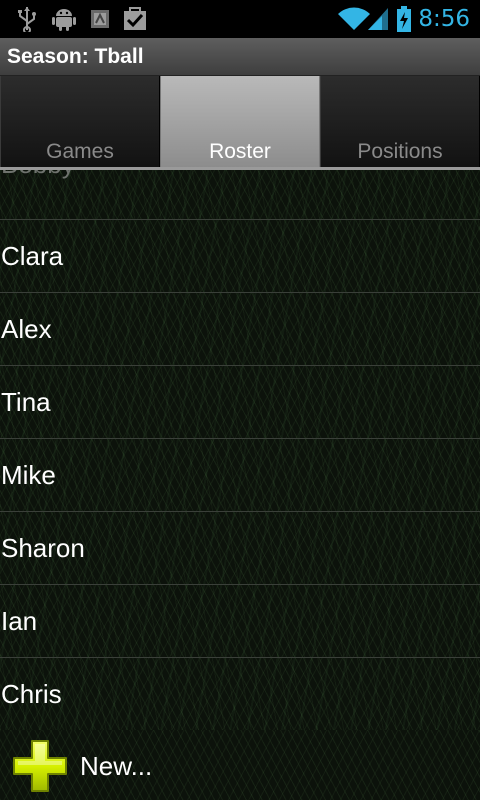 The image size is (480, 800). I want to click on list-item-tina: Tina, so click(240, 402).